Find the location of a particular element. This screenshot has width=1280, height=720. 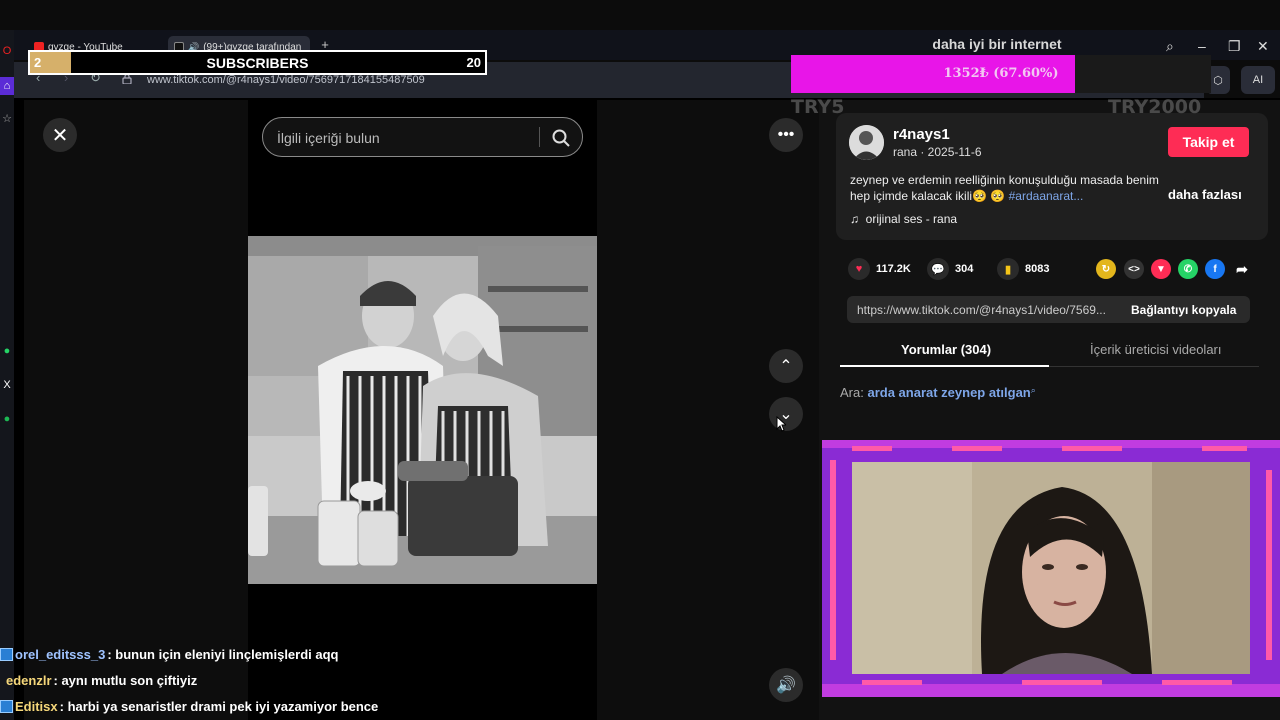

search-icon: ⌕ is located at coordinates (1170, 46).